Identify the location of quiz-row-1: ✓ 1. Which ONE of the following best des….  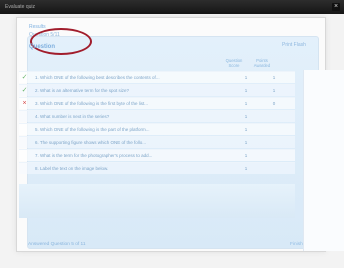
(157, 77).